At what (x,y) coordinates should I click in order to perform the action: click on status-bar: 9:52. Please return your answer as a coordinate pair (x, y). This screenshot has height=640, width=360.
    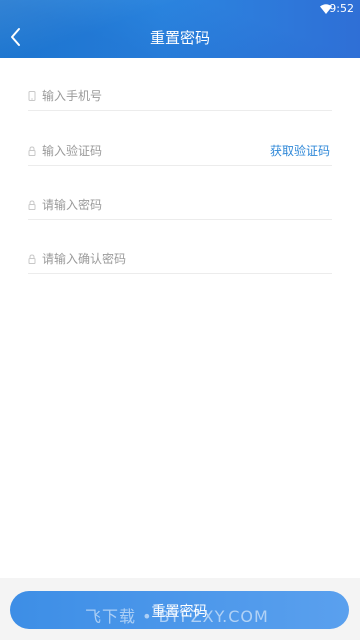
    Looking at the image, I should click on (180, 9).